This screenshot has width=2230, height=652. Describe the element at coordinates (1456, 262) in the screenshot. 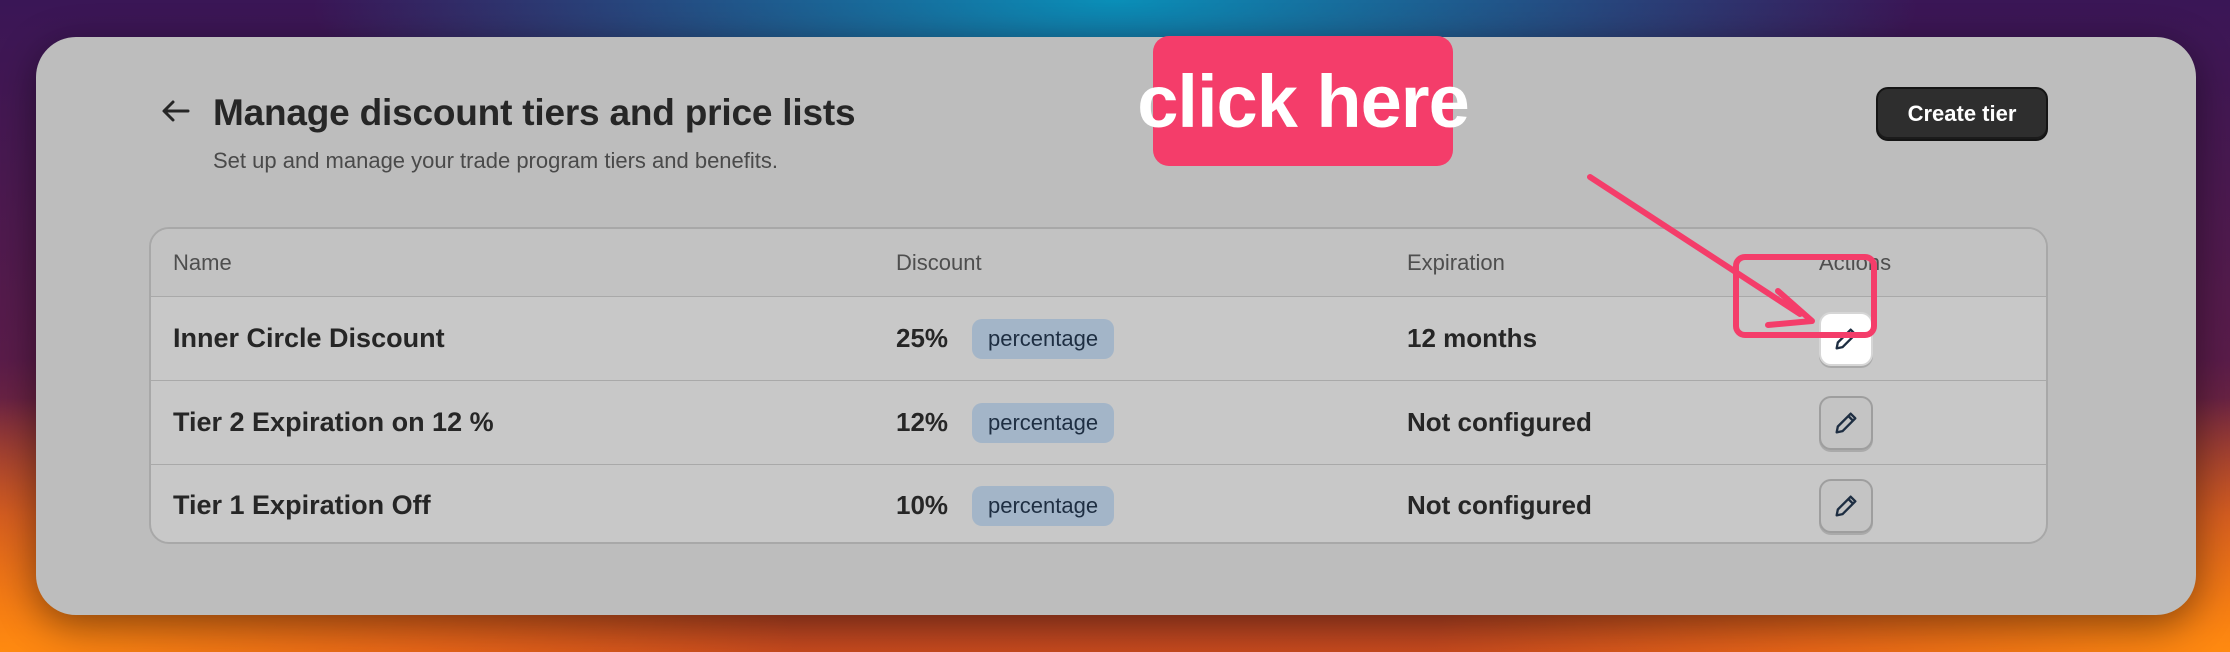

I see `column-header-expiration: Expiration` at that location.